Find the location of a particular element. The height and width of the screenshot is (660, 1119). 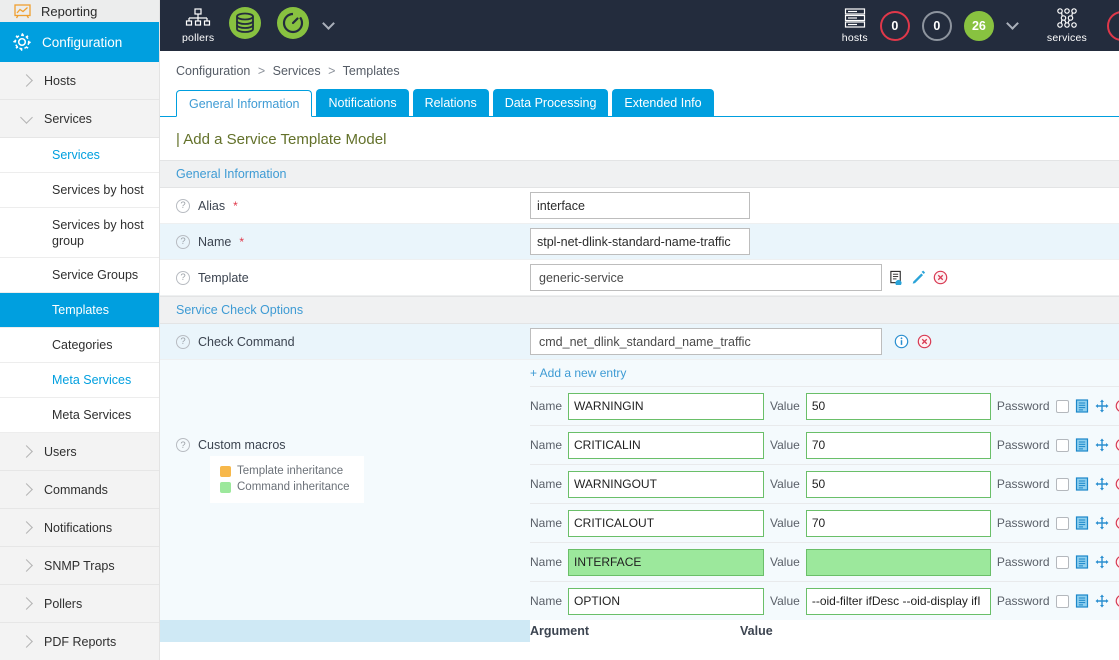

gauge-icon is located at coordinates (293, 23).